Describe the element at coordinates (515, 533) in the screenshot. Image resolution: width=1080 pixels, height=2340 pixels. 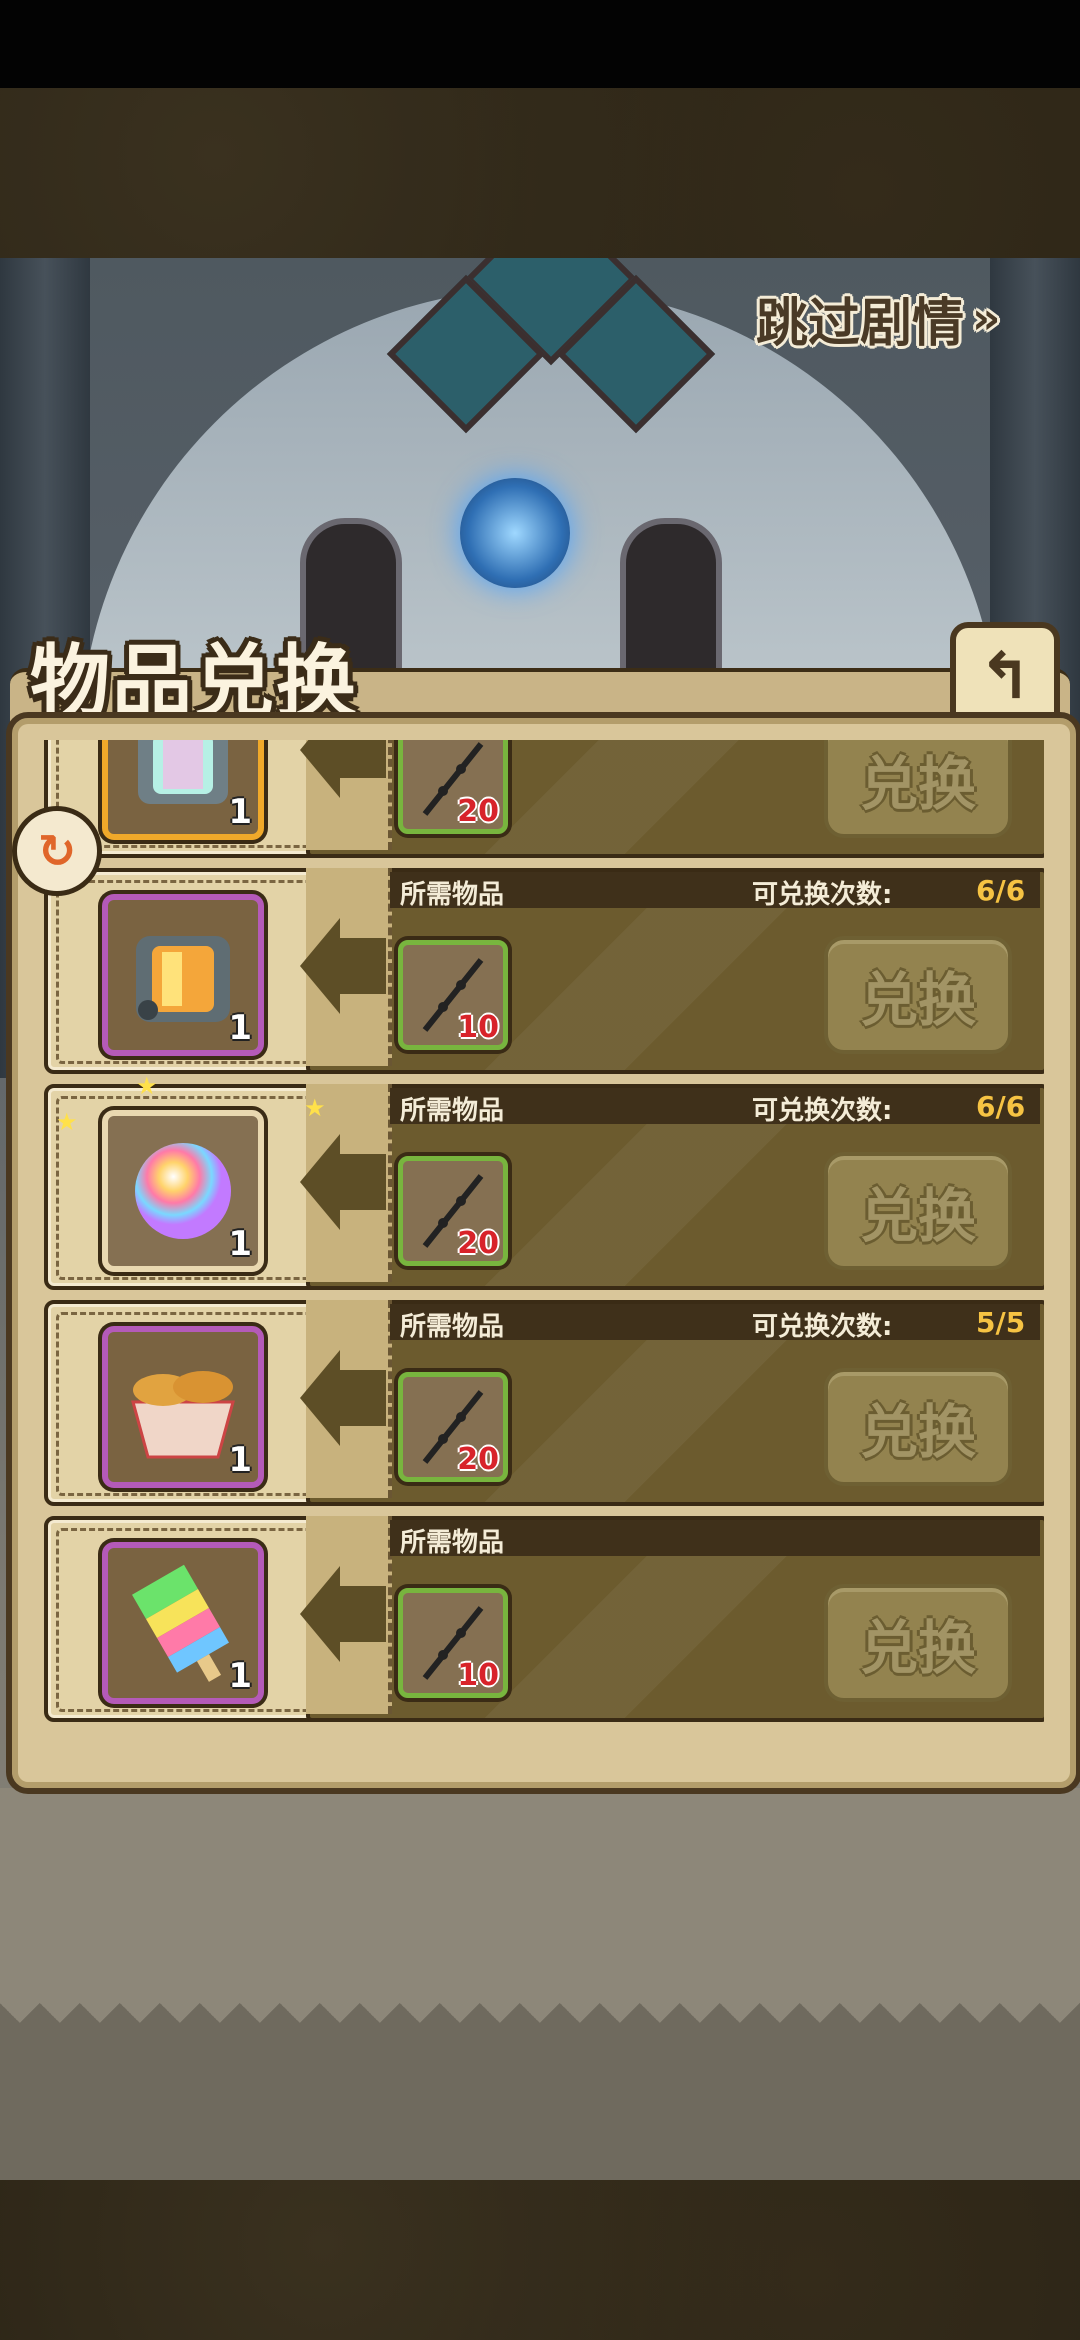
I see `glowing-orb` at that location.